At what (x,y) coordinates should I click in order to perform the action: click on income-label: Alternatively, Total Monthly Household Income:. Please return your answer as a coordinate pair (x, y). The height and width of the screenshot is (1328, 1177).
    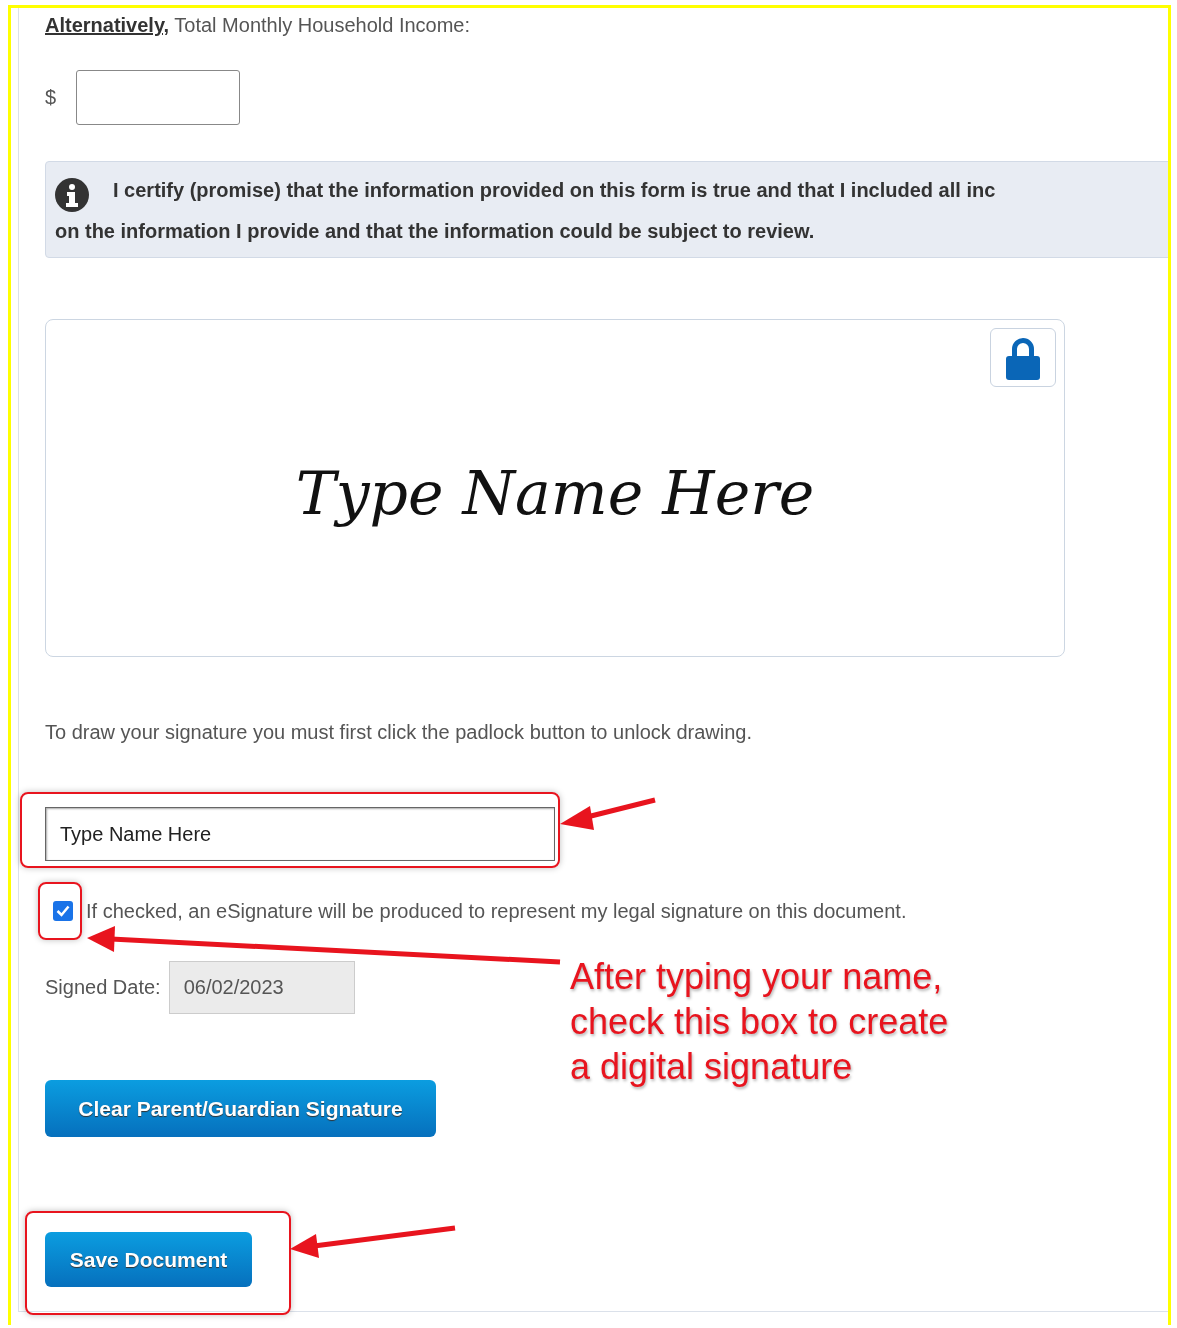
    Looking at the image, I should click on (258, 25).